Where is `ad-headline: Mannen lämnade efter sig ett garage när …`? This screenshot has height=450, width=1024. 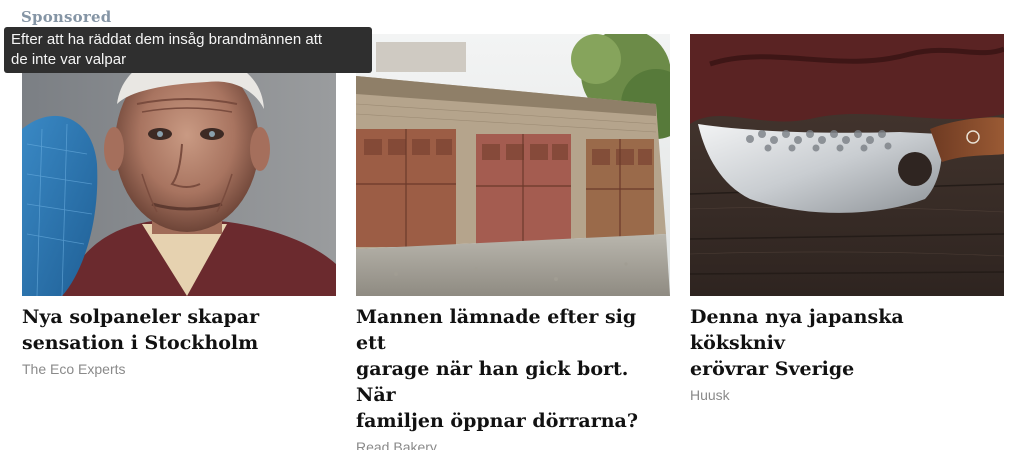
ad-headline: Mannen lämnade efter sig ett garage när … is located at coordinates (513, 369).